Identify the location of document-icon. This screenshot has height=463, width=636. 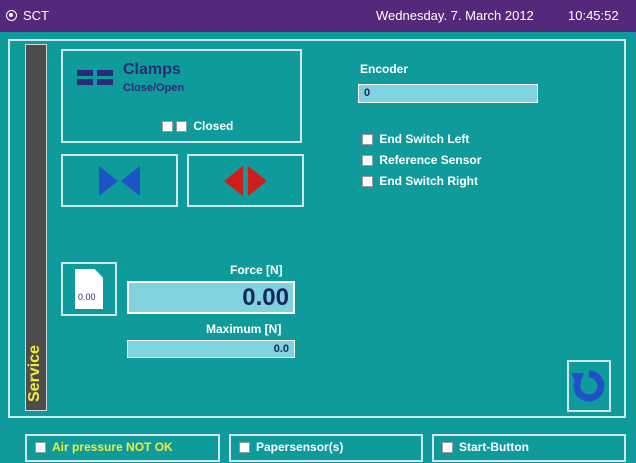
(89, 289).